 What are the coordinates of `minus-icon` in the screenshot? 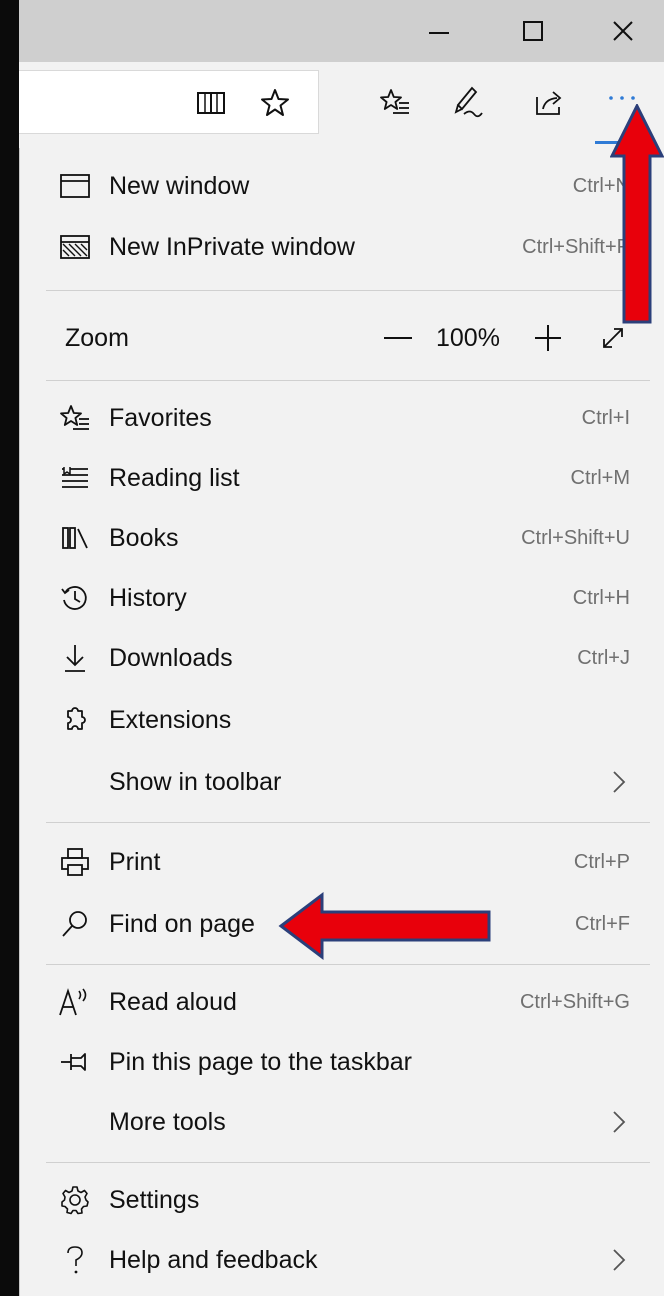 It's located at (398, 338).